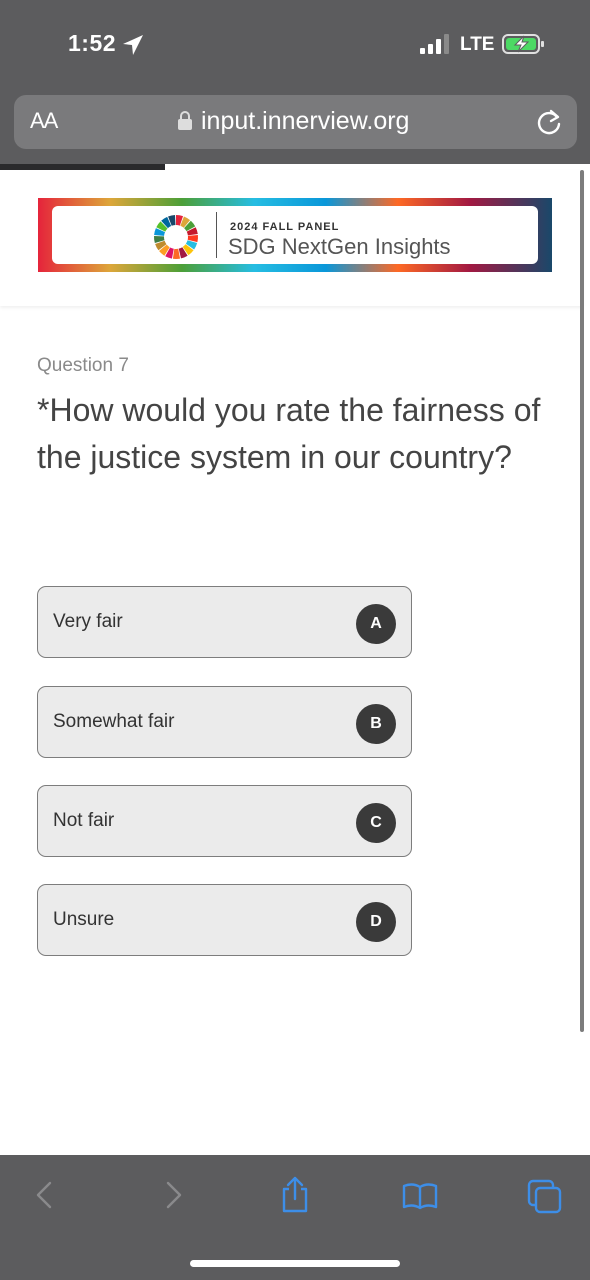 The height and width of the screenshot is (1280, 590). I want to click on sdg-banner: 2024 FALL PANEL SDG NextGen Insights, so click(295, 235).